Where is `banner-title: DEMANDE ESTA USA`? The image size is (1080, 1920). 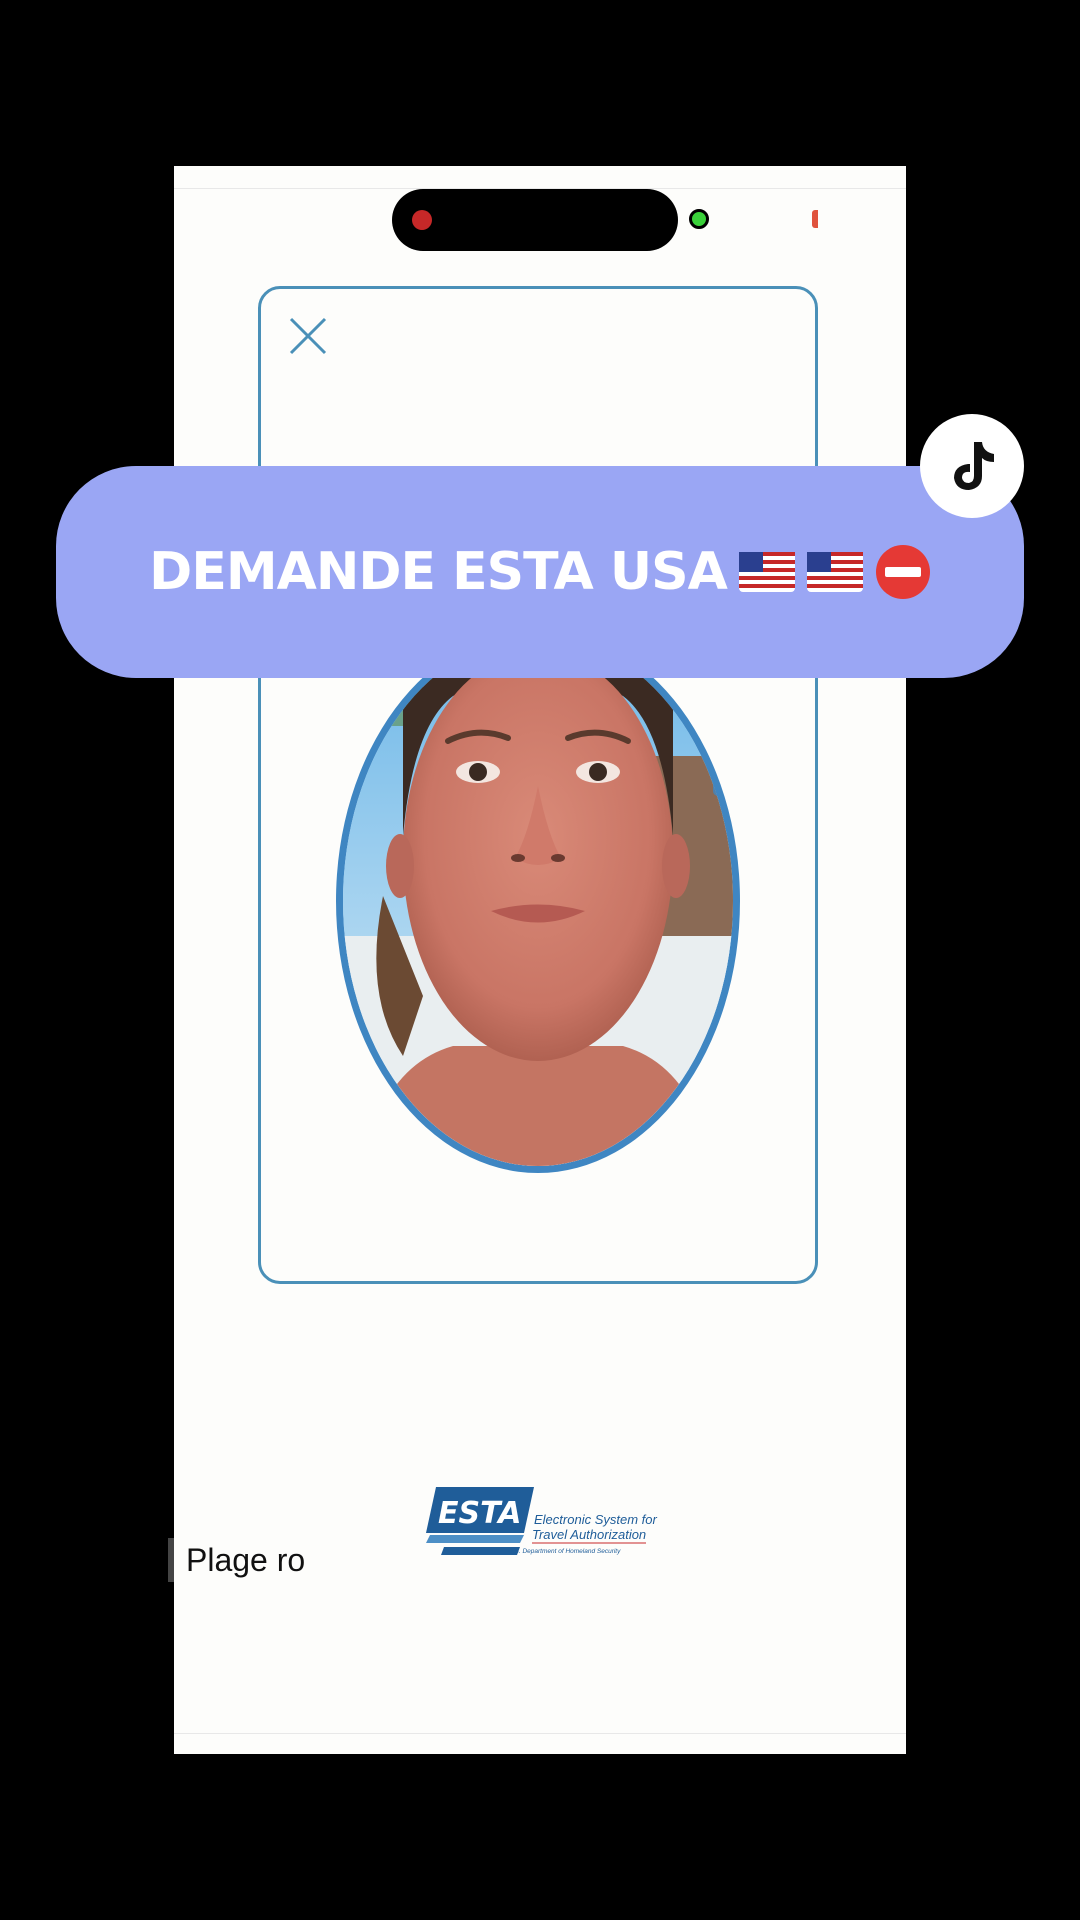 banner-title: DEMANDE ESTA USA is located at coordinates (438, 572).